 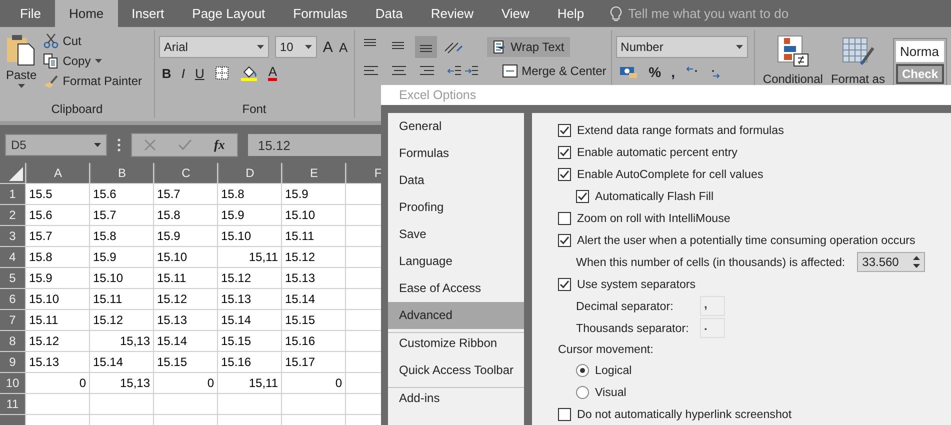 I want to click on nav-item: Advanced, so click(x=456, y=315).